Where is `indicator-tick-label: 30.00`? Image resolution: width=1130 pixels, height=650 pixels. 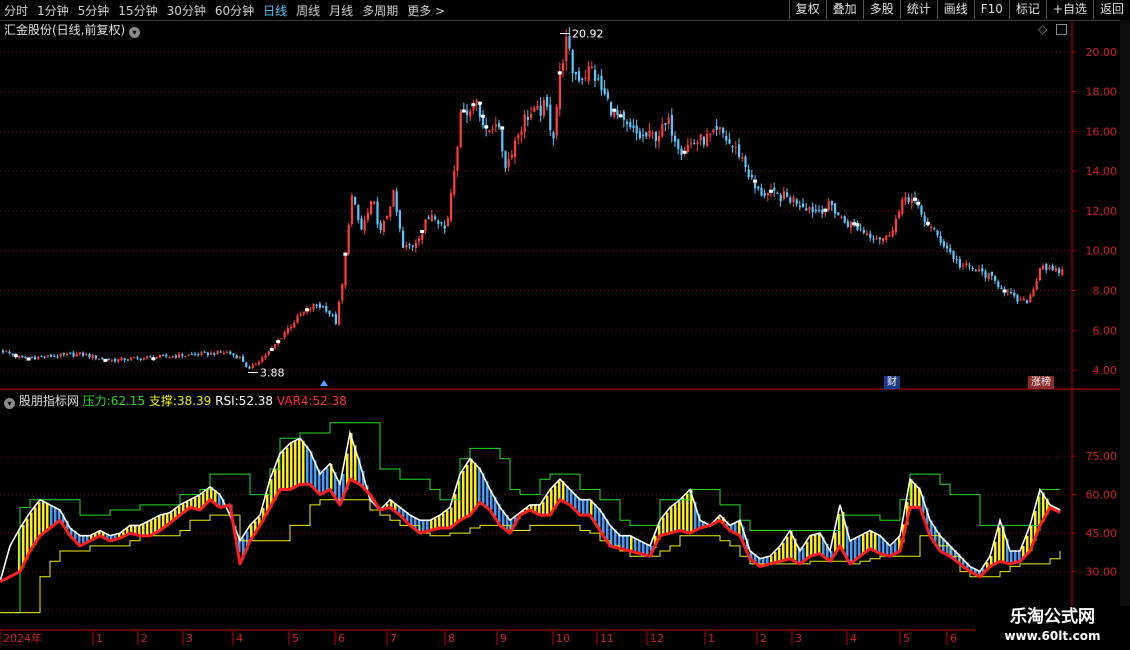 indicator-tick-label: 30.00 is located at coordinates (1102, 572).